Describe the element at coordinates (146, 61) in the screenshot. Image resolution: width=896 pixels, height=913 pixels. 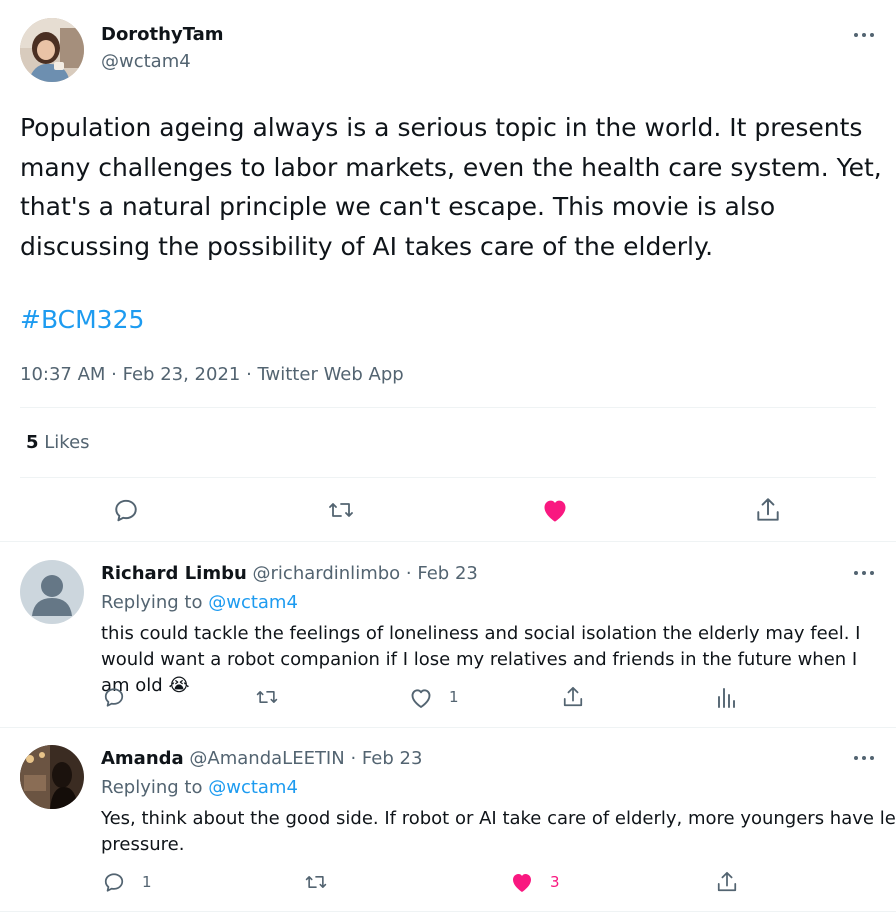
I see `user-handle: @wctam4` at that location.